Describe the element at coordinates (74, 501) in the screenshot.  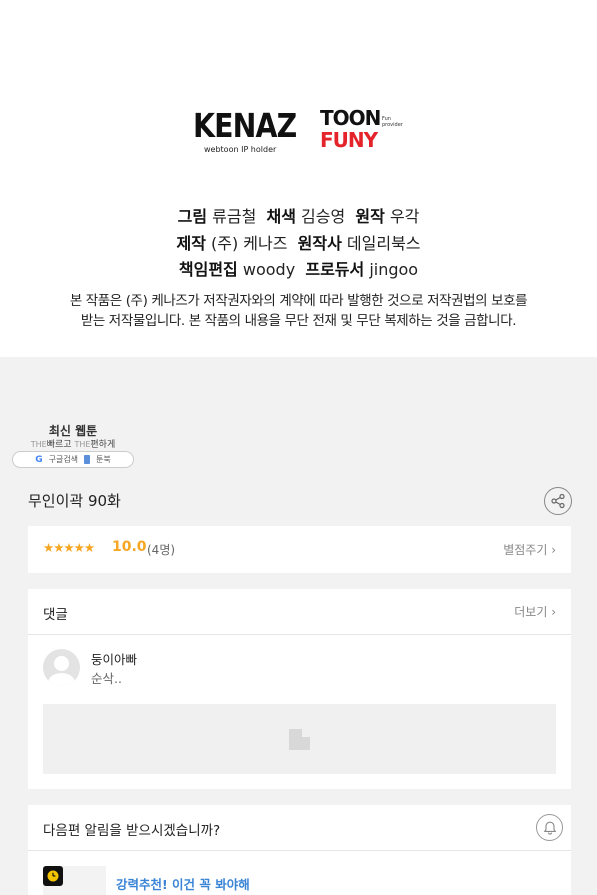
I see `episode-title: 무인이곽 90화` at that location.